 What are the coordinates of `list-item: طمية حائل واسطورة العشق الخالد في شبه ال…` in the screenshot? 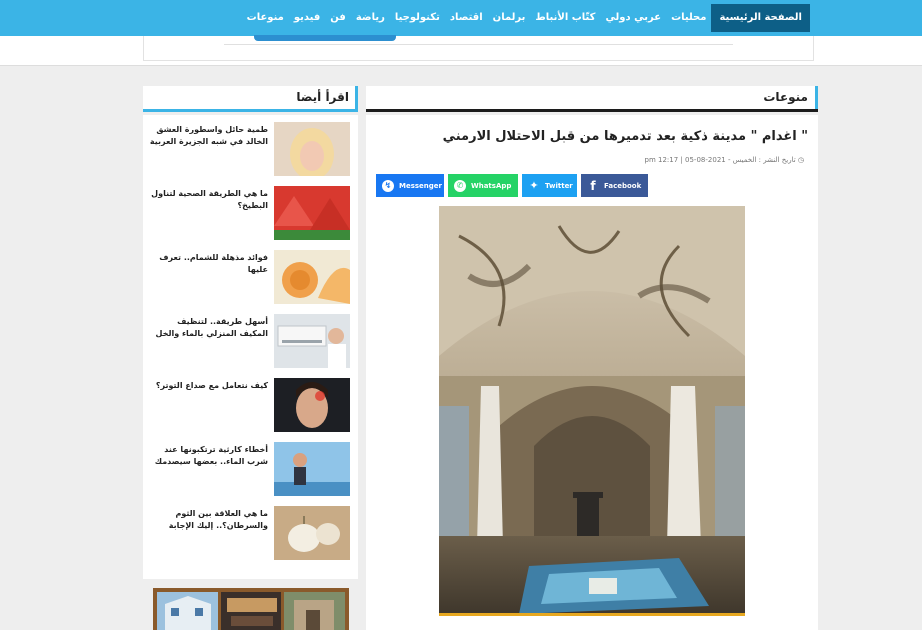 It's located at (250, 149).